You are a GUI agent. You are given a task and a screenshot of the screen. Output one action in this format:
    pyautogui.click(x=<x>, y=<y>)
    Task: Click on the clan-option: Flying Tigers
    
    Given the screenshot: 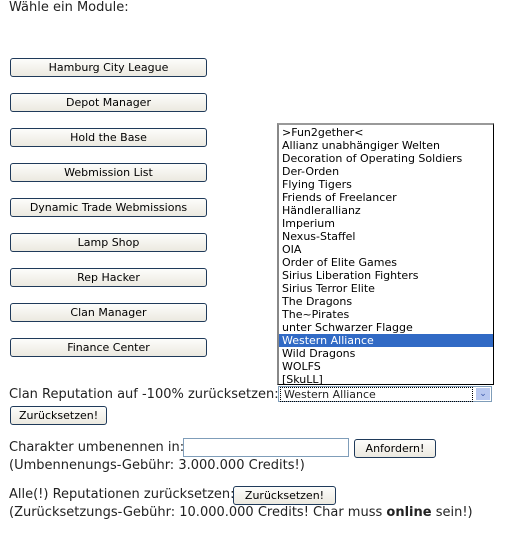 What is the action you would take?
    pyautogui.click(x=386, y=184)
    